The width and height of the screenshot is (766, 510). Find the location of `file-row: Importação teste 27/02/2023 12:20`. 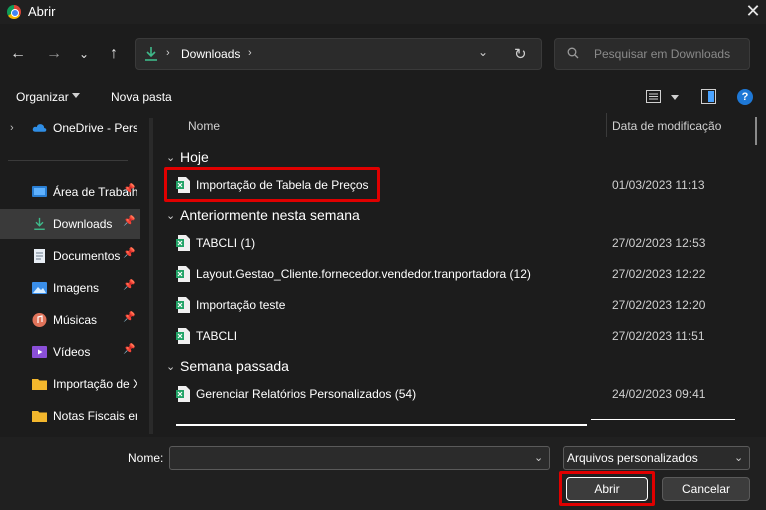

file-row: Importação teste 27/02/2023 12:20 is located at coordinates (455, 305).